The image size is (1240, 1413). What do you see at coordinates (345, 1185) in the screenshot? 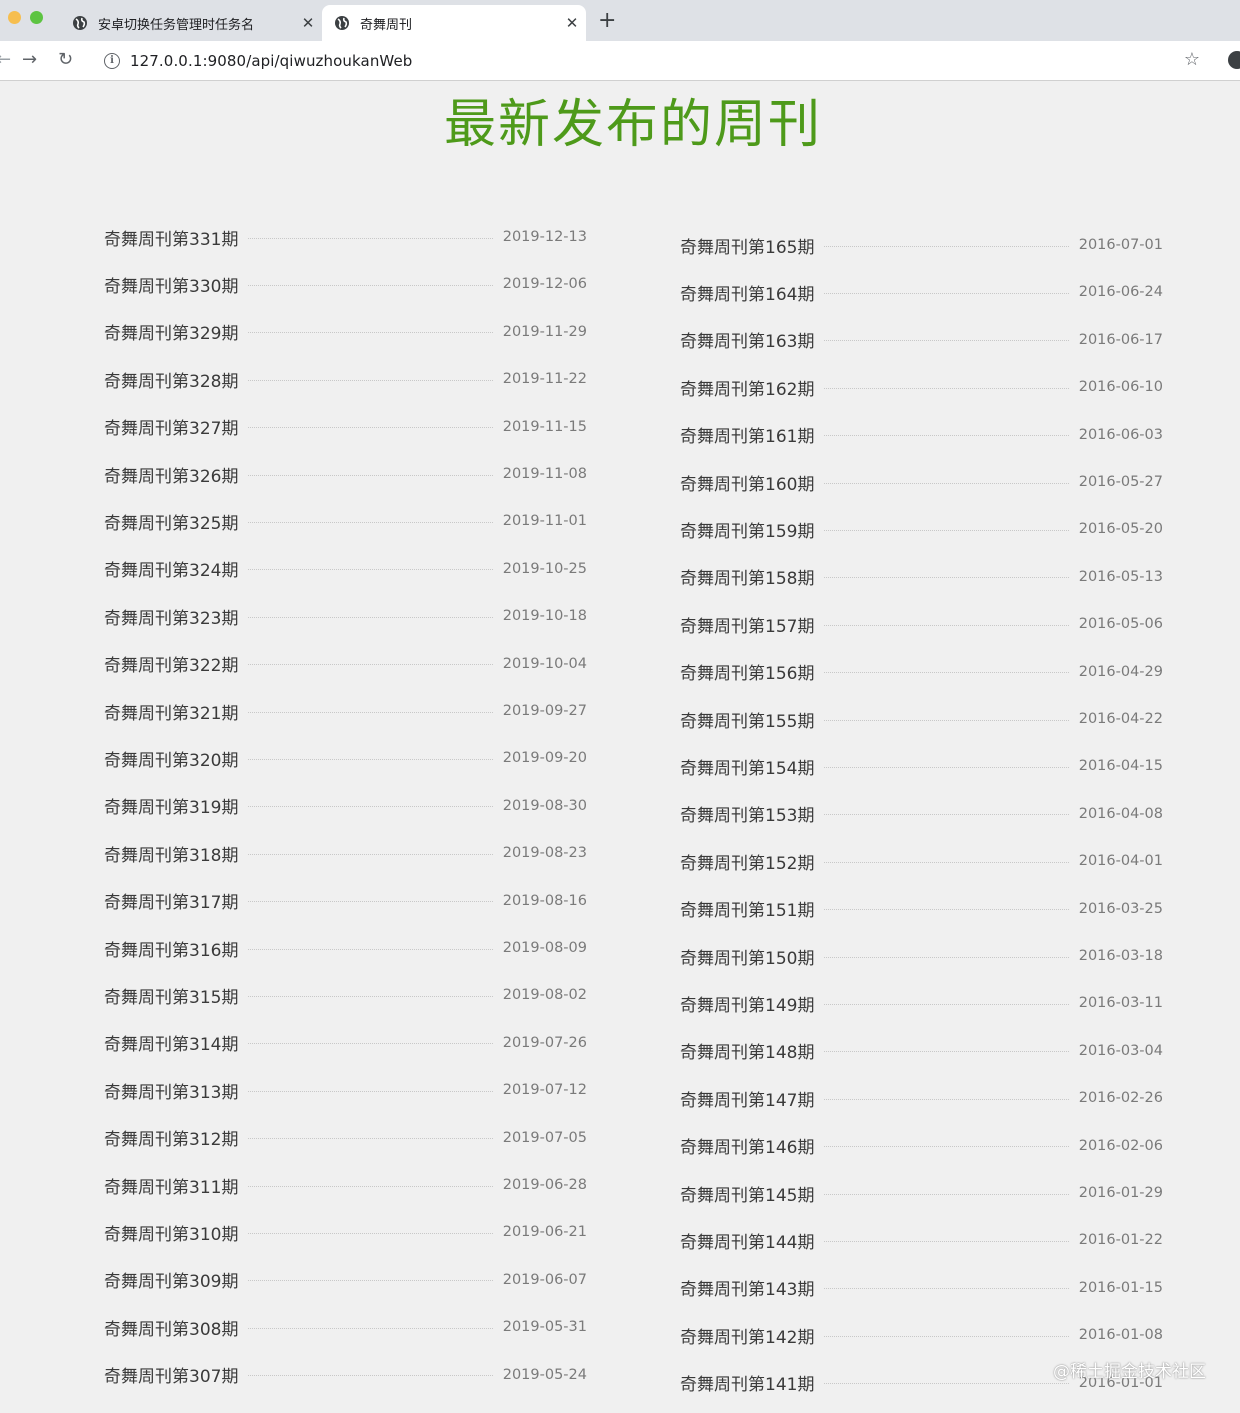
I see `issue-row: 奇舞周刊第311期 2019-06-28` at bounding box center [345, 1185].